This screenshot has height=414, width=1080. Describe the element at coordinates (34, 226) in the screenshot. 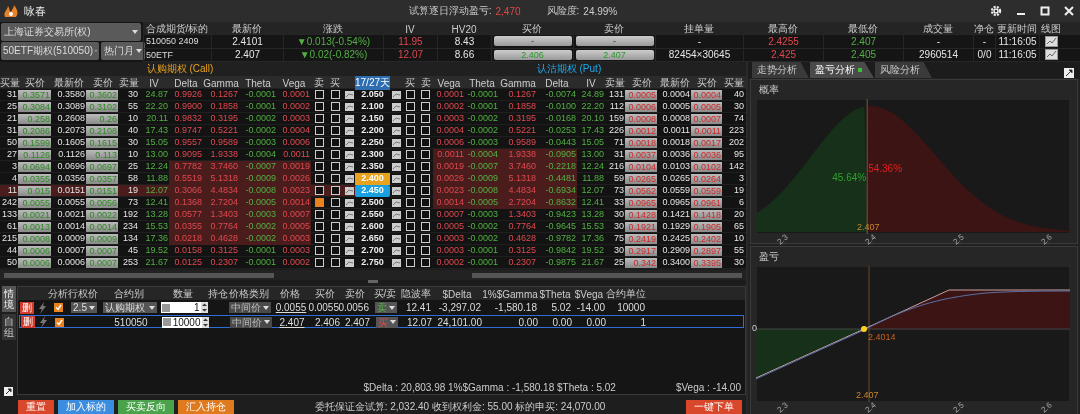

I see `price-button: 0.0013` at that location.